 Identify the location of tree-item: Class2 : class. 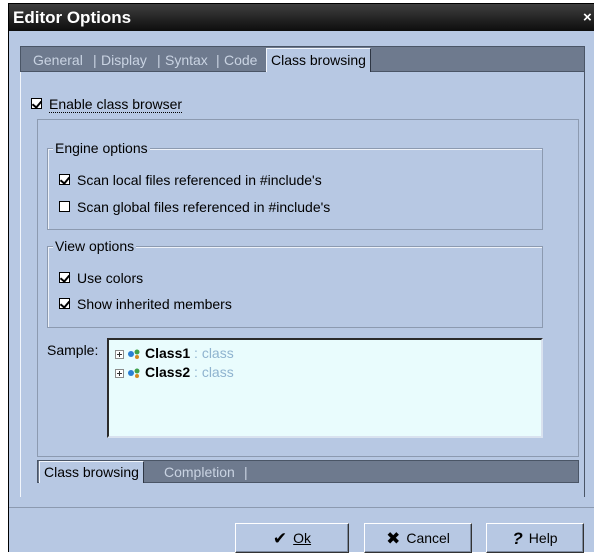
(174, 372).